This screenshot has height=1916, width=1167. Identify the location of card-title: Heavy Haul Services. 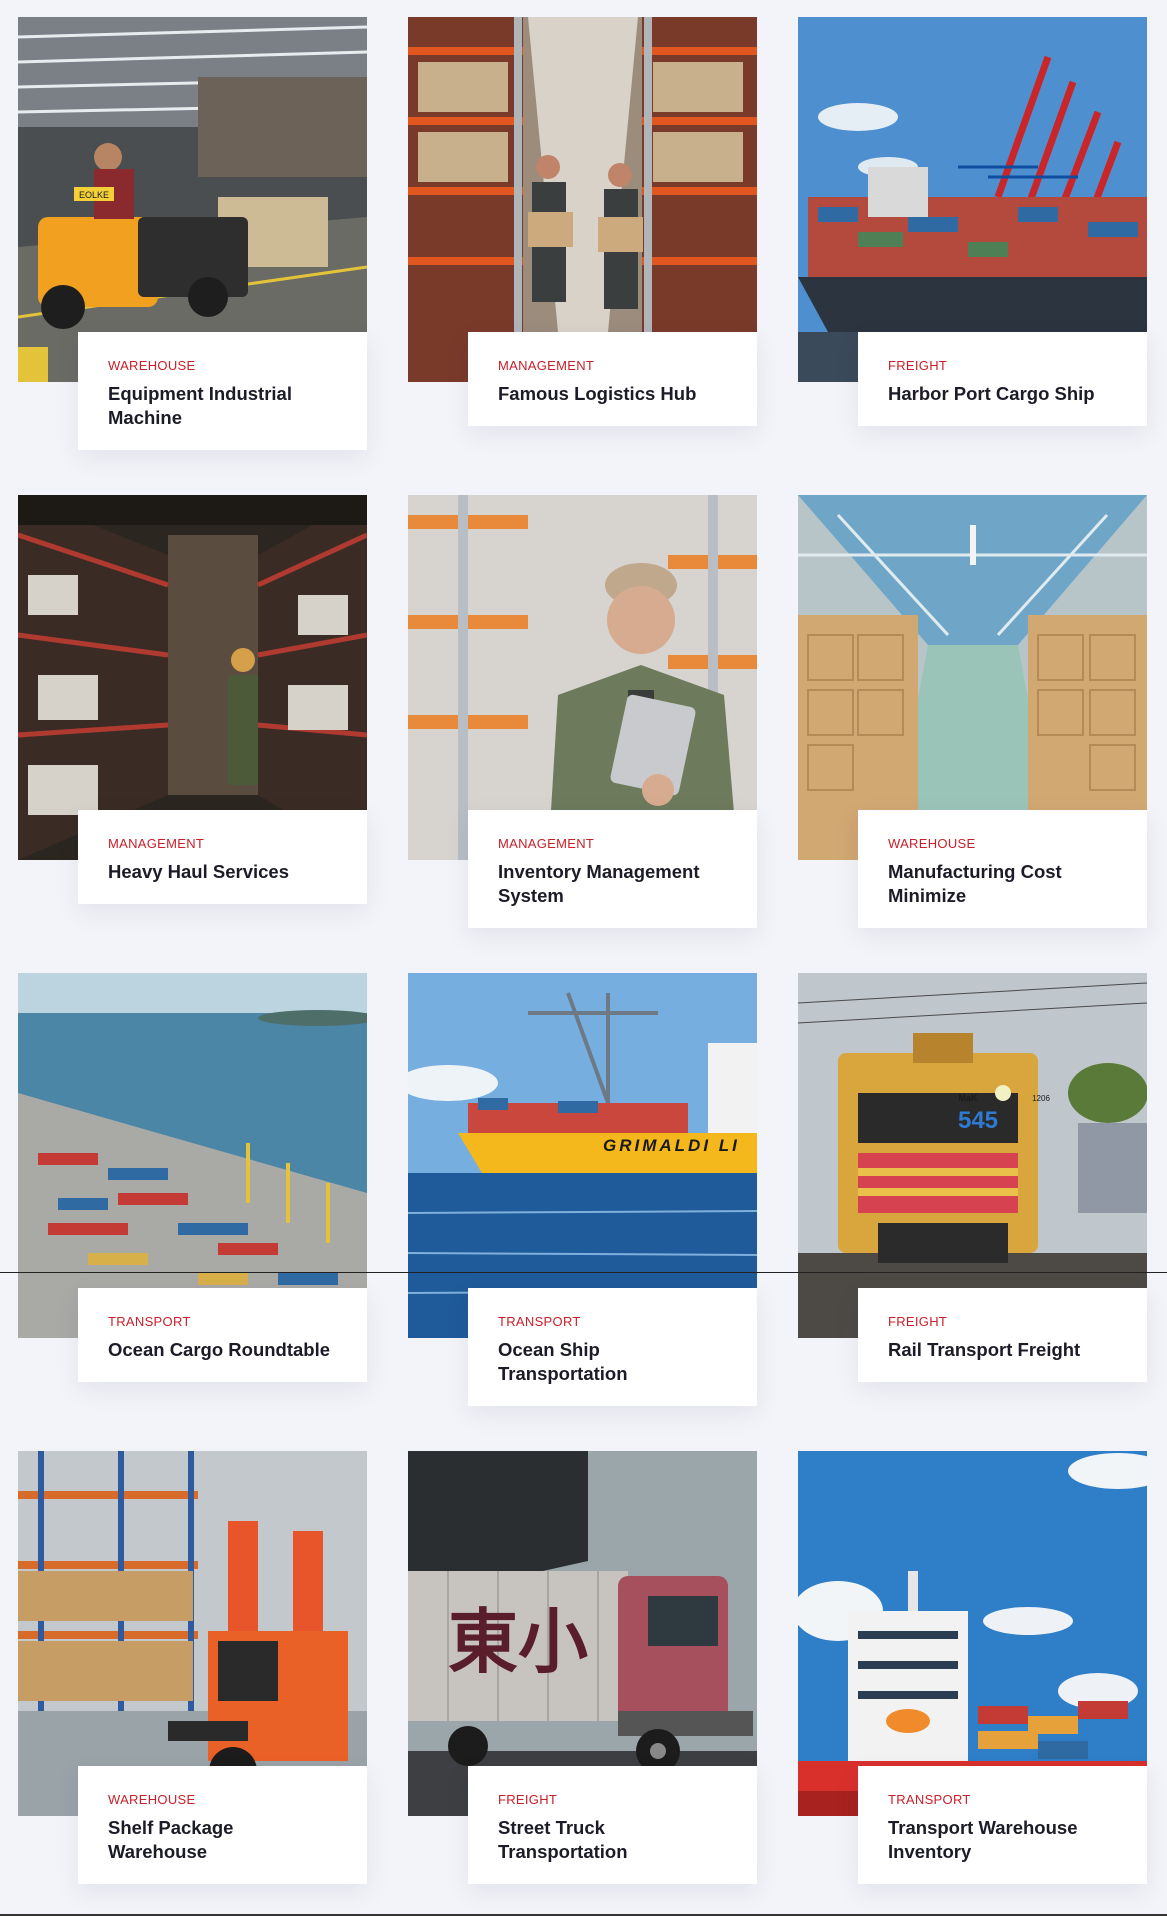
(222, 872).